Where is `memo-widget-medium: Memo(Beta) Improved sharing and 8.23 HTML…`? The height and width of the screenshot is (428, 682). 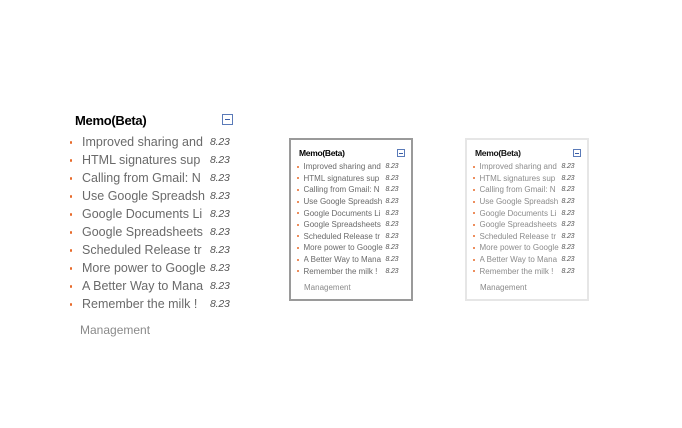 memo-widget-medium: Memo(Beta) Improved sharing and 8.23 HTML… is located at coordinates (351, 219).